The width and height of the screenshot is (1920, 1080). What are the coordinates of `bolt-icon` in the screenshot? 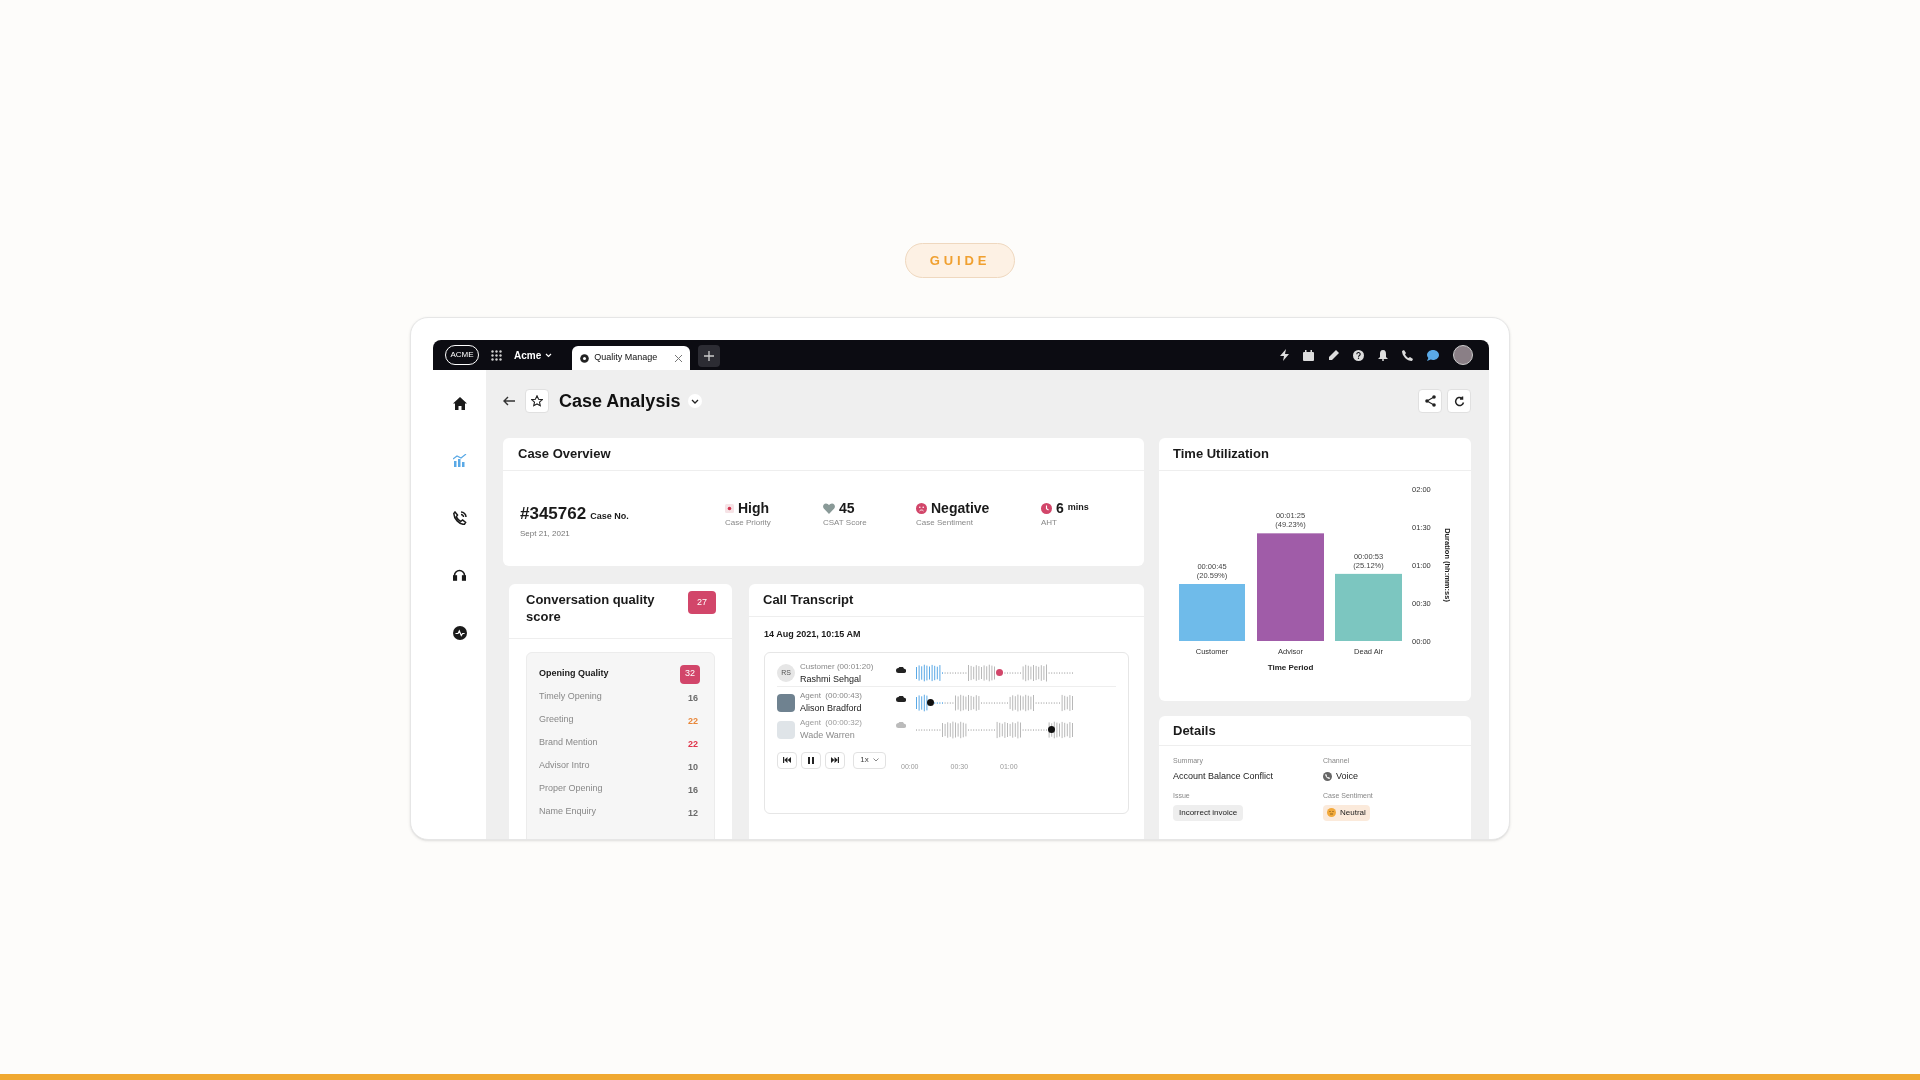 It's located at (1284, 355).